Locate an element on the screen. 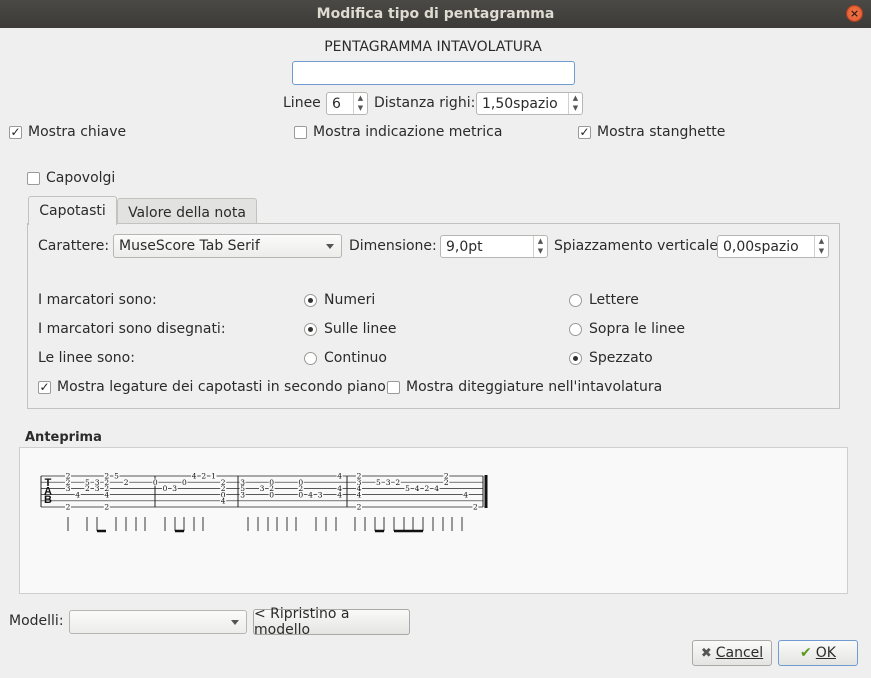  size-spinbox: 9,0pt ▲ ▼ is located at coordinates (494, 246).